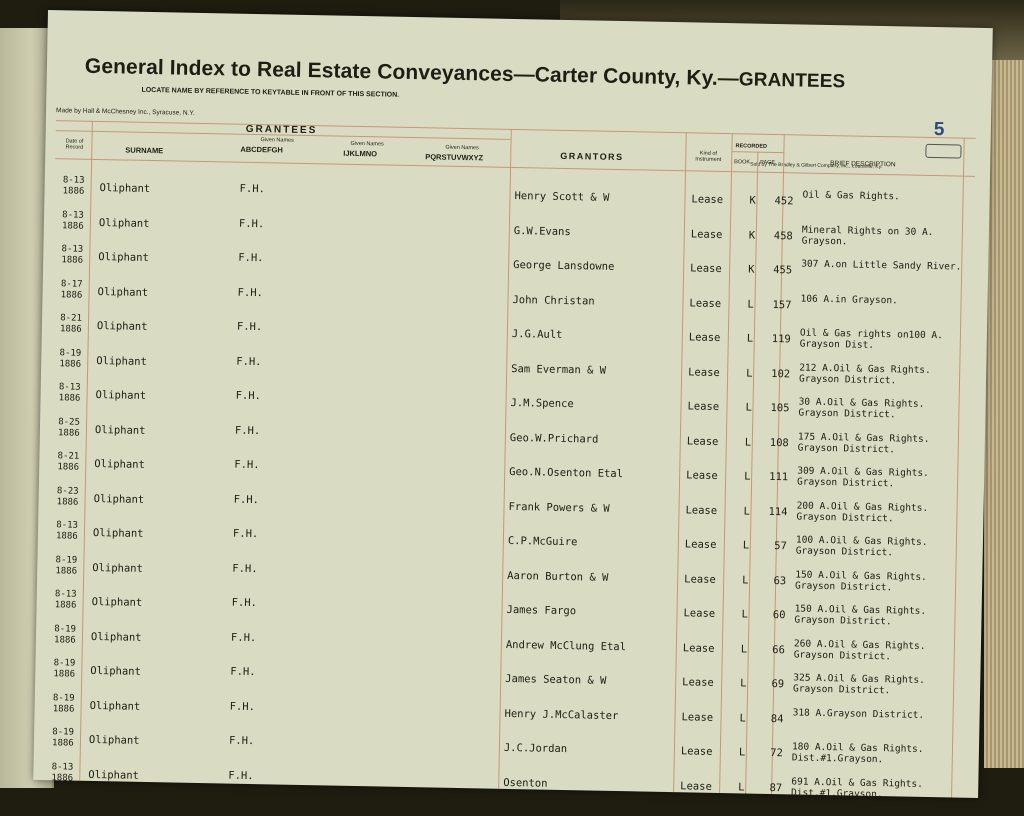 This screenshot has width=1024, height=816. What do you see at coordinates (515, 129) in the screenshot?
I see `header-rule-top` at bounding box center [515, 129].